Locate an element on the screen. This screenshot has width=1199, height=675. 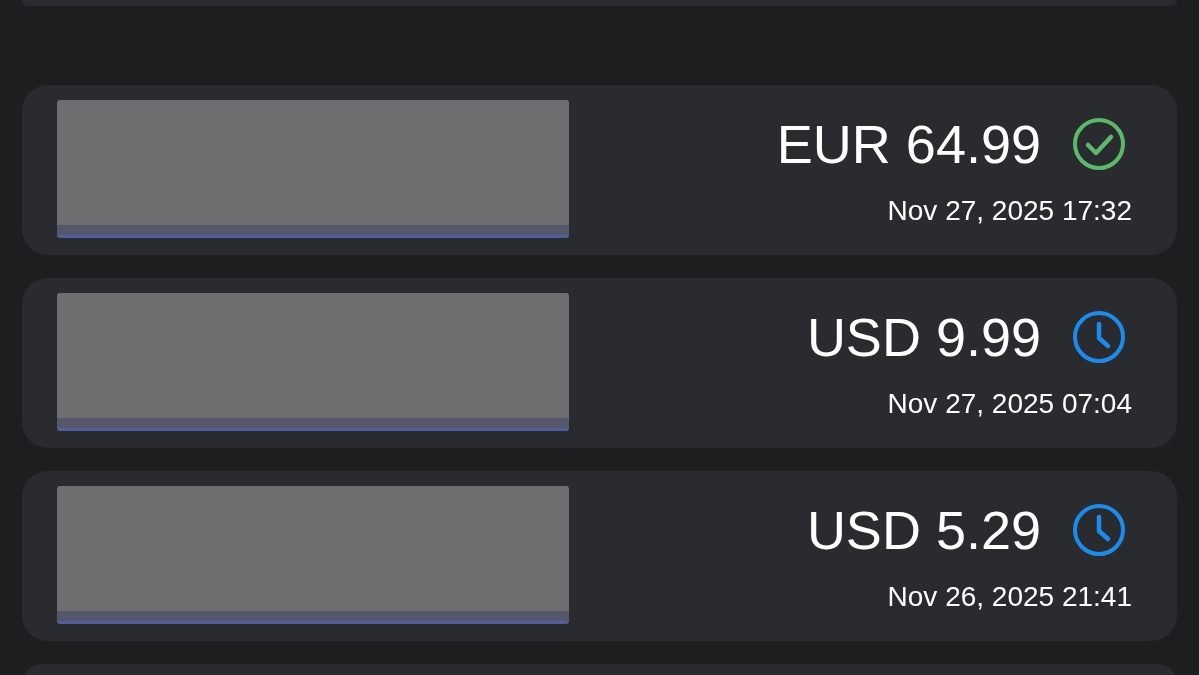
transaction-date: Nov 27, 2025 17:32 is located at coordinates (1009, 211).